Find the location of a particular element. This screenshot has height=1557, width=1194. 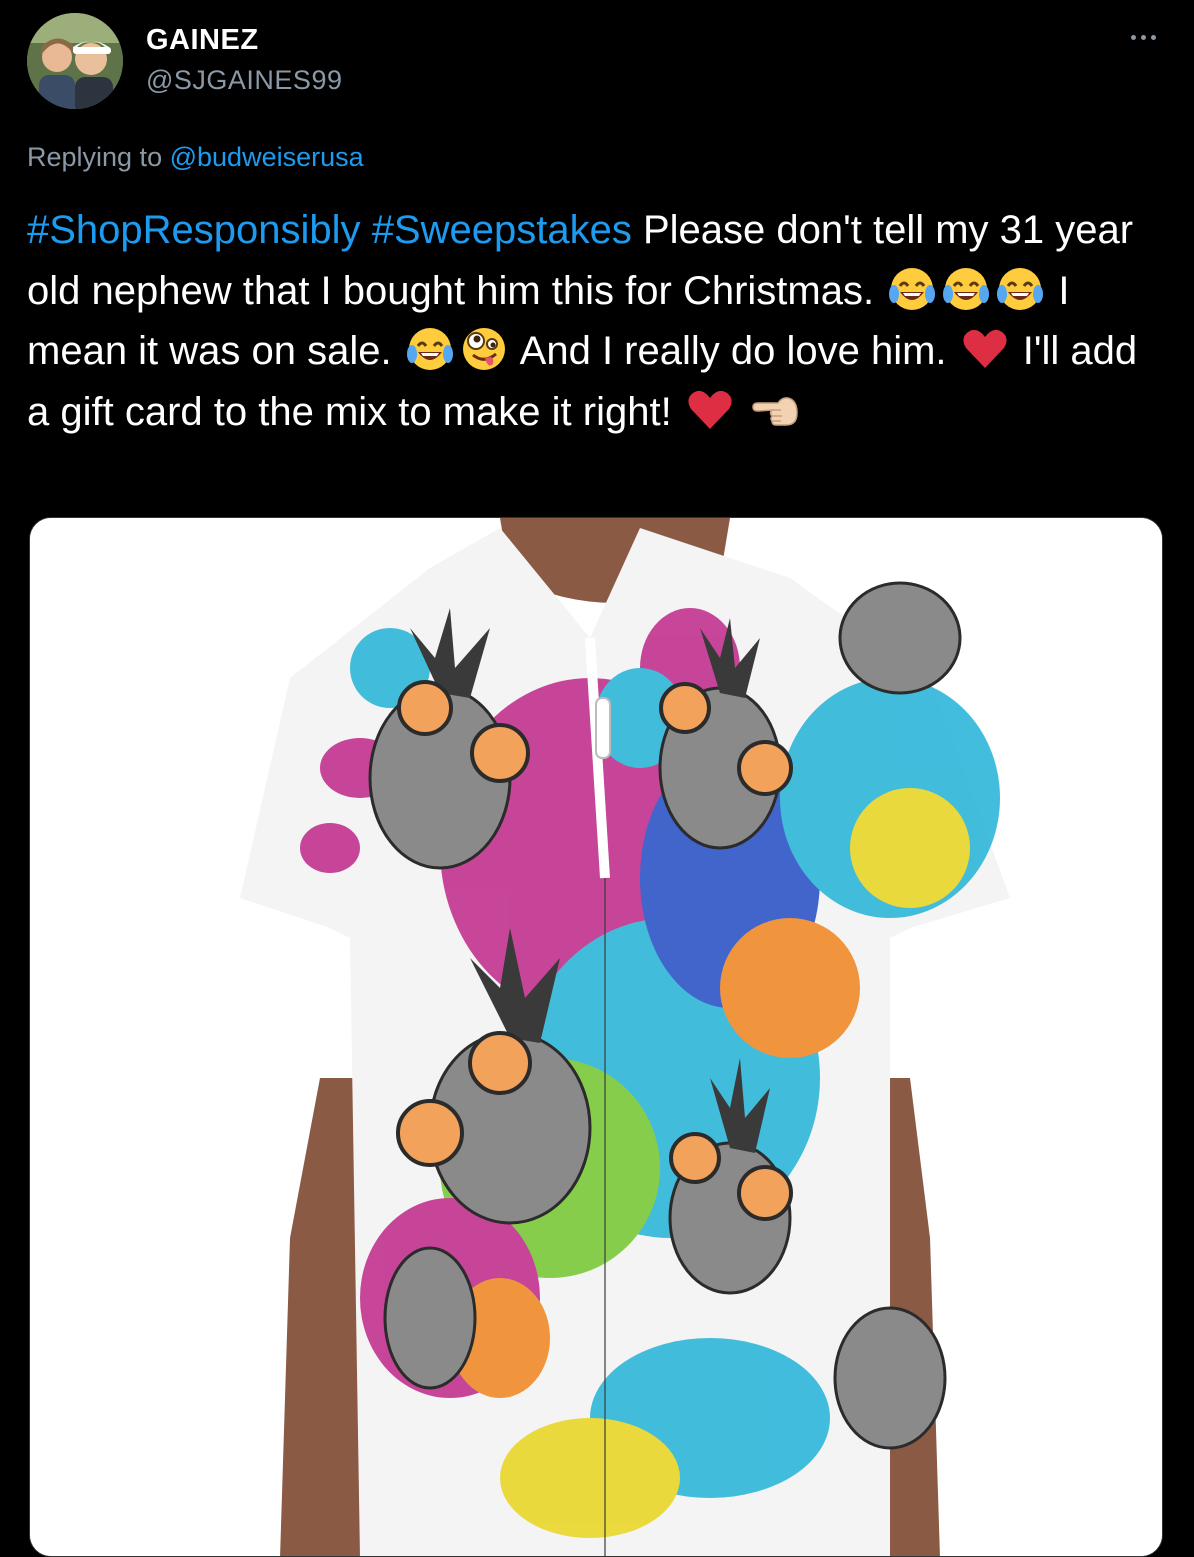

replying-to-label: Replying to is located at coordinates (95, 157).